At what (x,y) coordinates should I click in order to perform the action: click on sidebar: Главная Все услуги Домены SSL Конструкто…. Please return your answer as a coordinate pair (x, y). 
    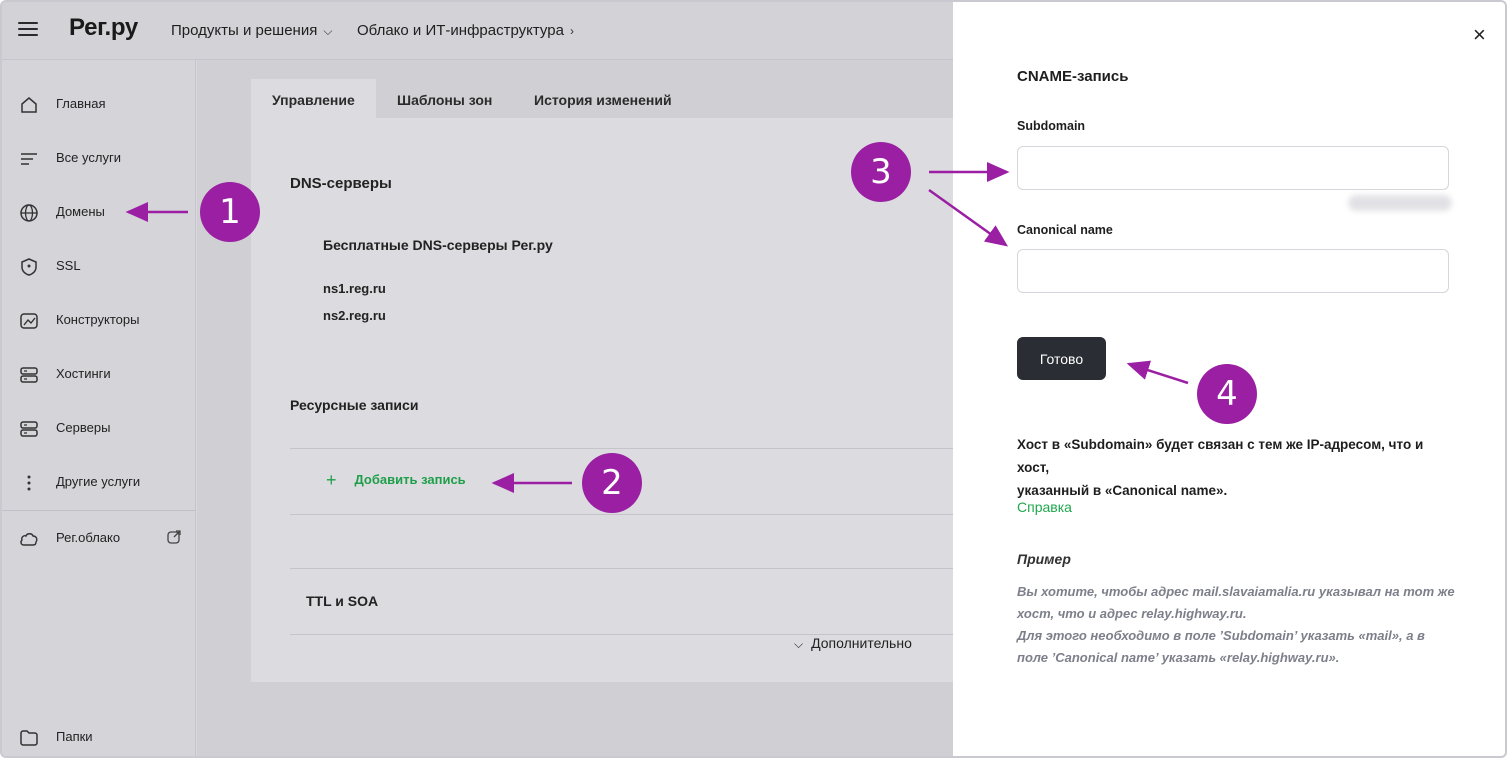
    Looking at the image, I should click on (99, 408).